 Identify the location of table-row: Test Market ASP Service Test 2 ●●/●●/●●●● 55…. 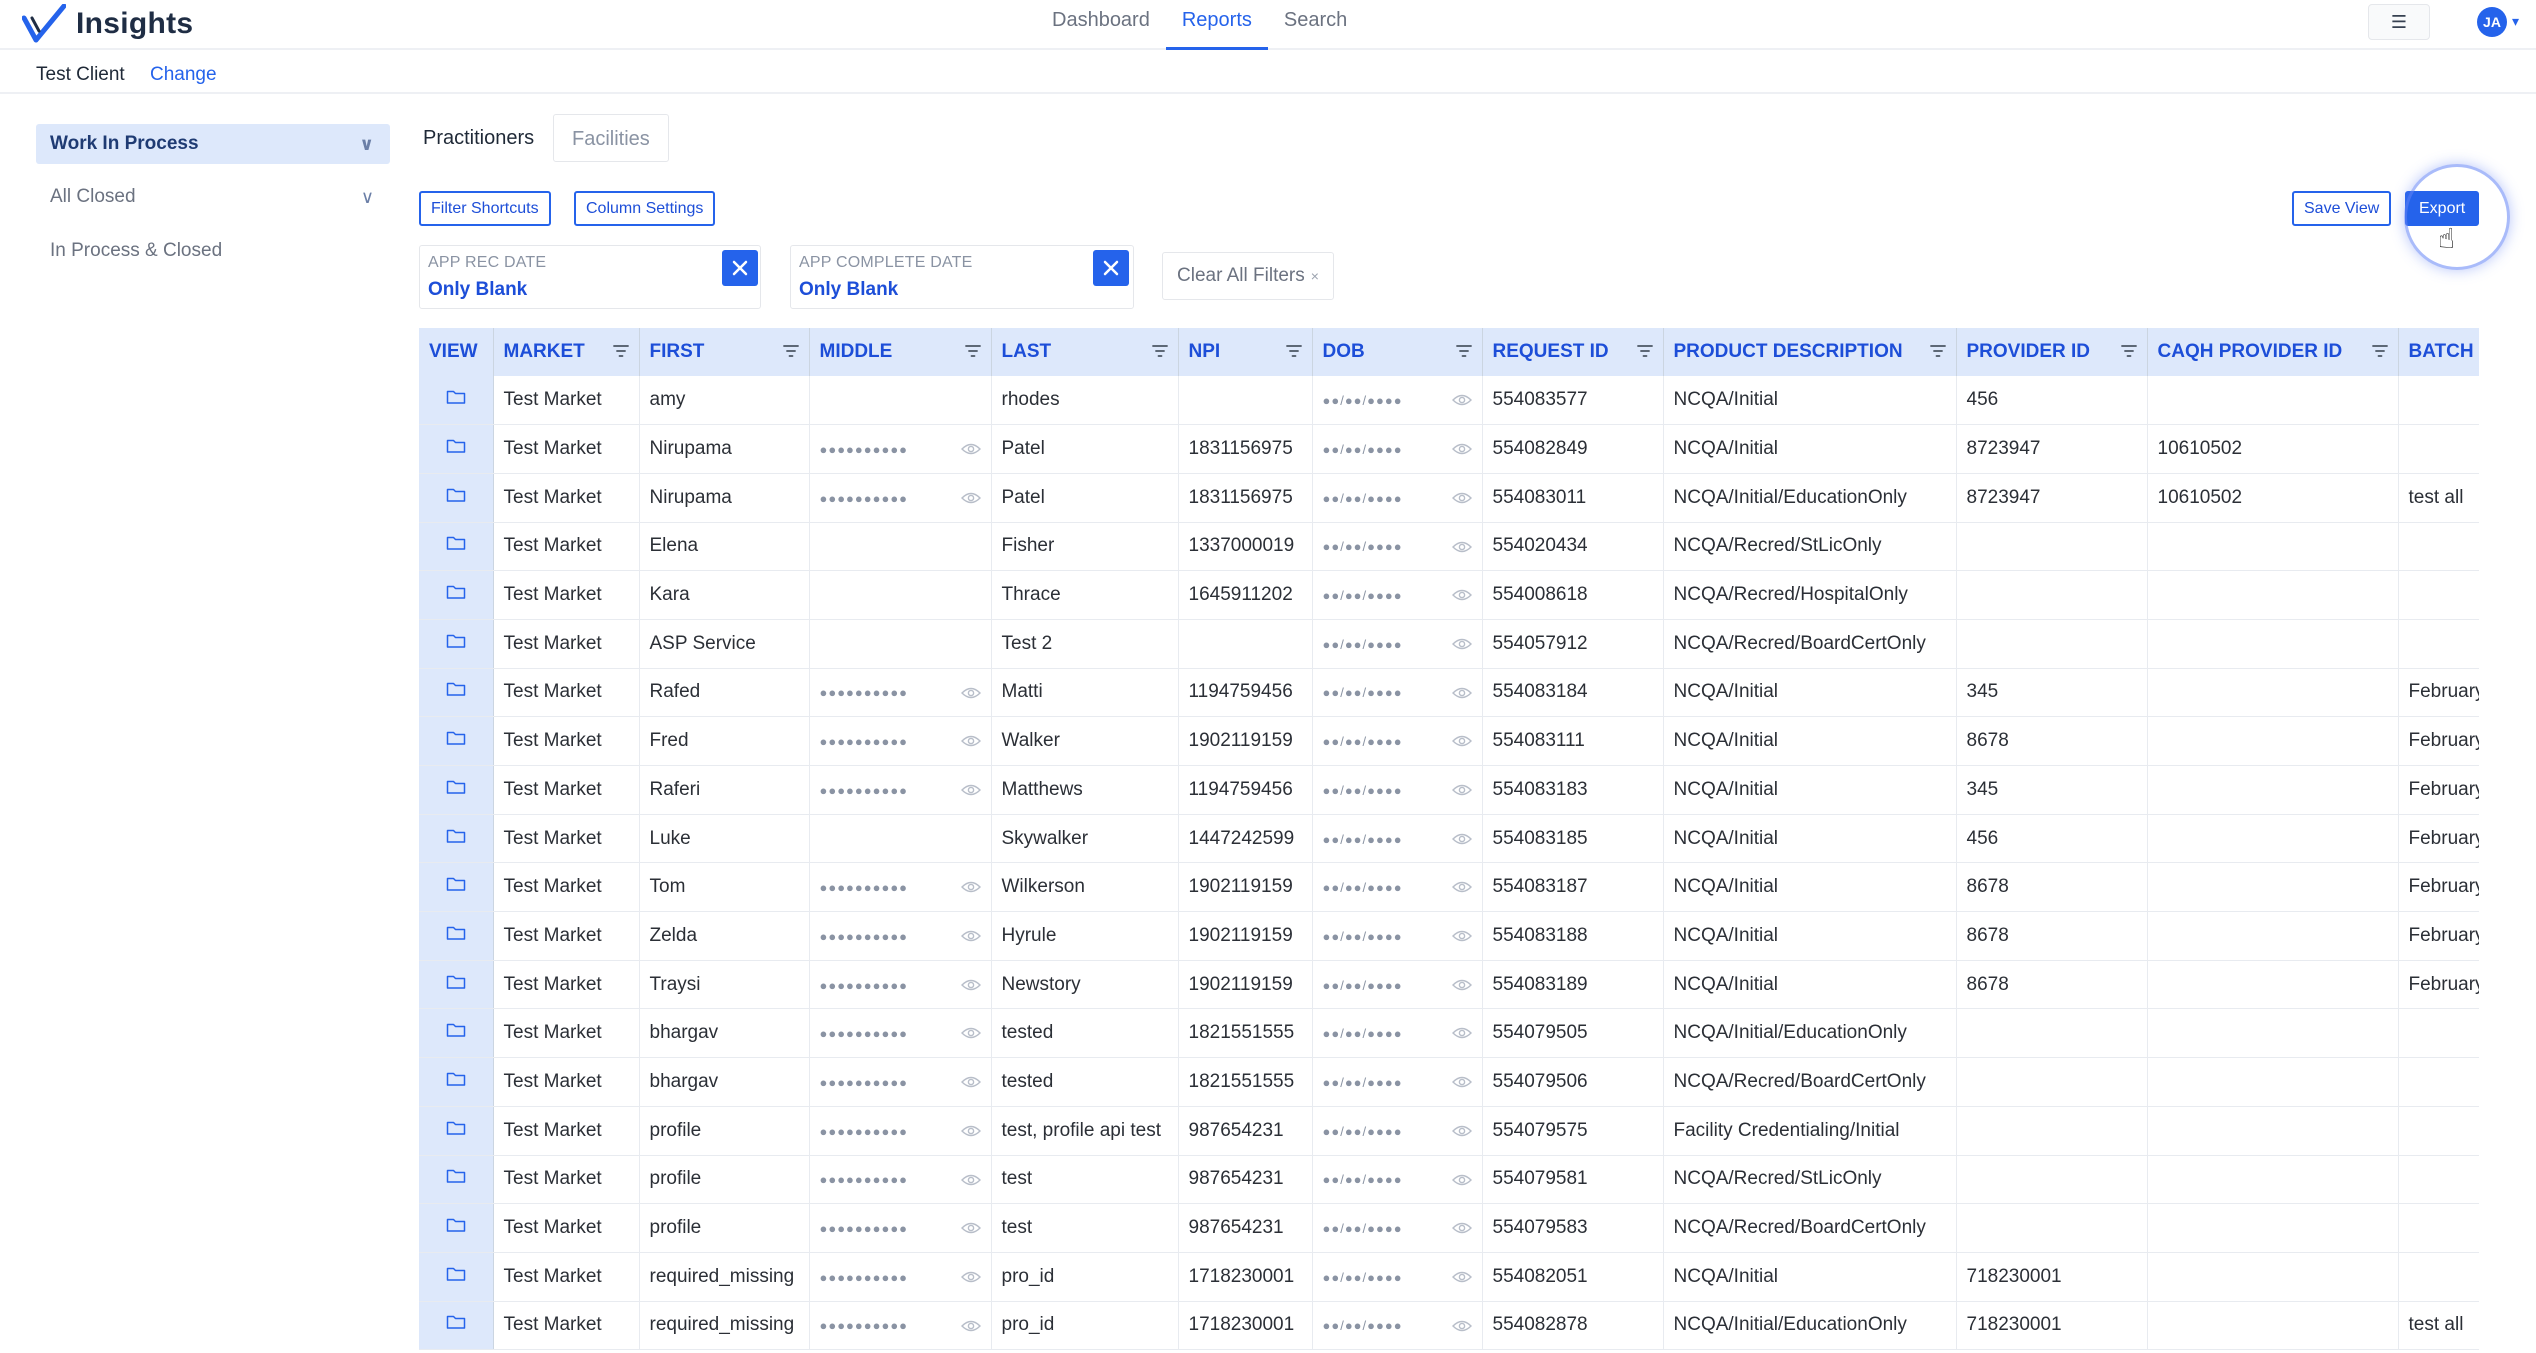
(1449, 644).